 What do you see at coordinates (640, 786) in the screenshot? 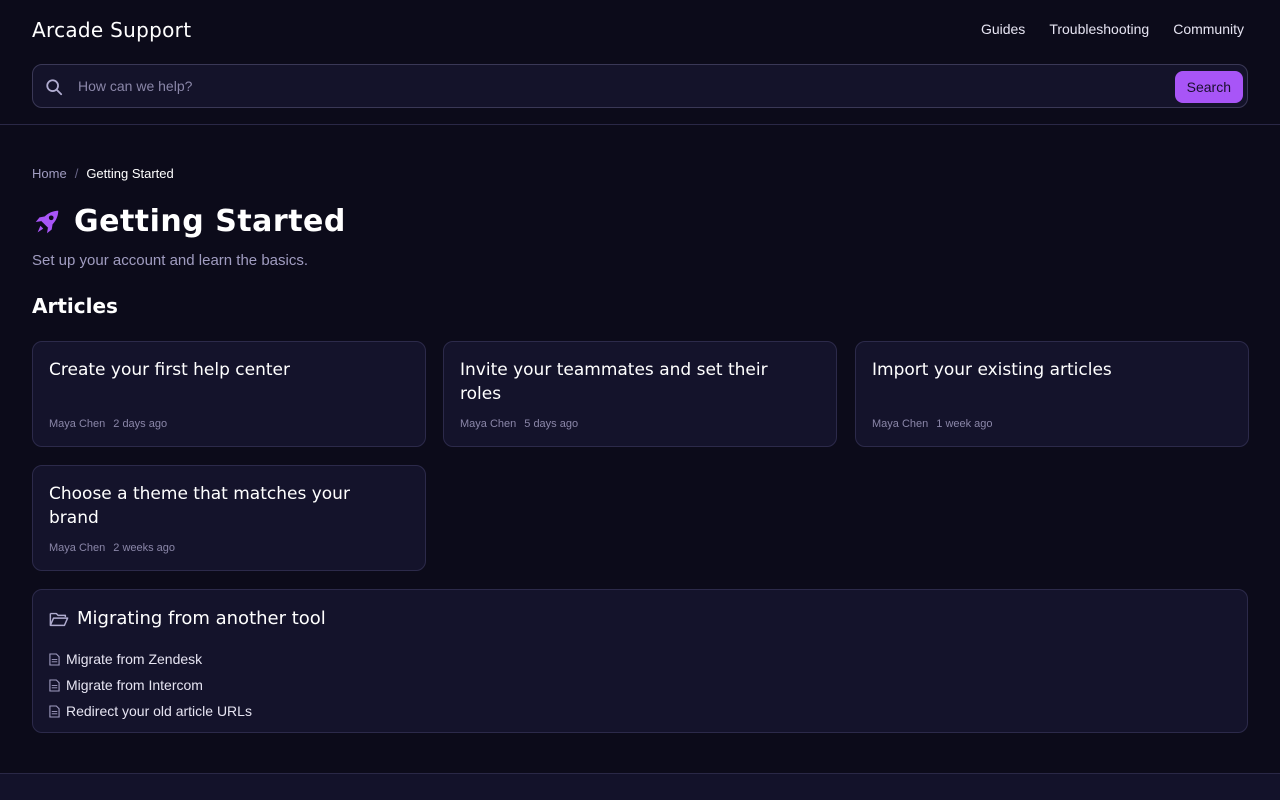
I see `site-footer` at bounding box center [640, 786].